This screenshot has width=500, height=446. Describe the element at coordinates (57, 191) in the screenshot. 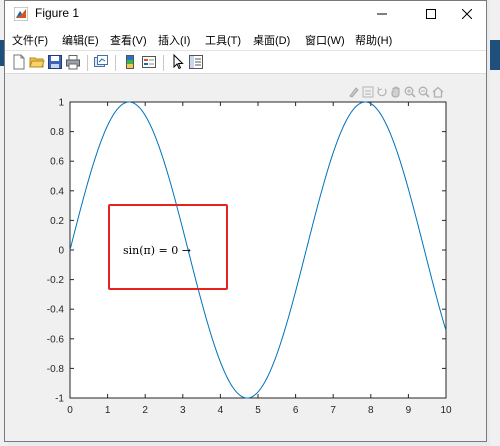

I see `y-tick-label: 0.4` at that location.